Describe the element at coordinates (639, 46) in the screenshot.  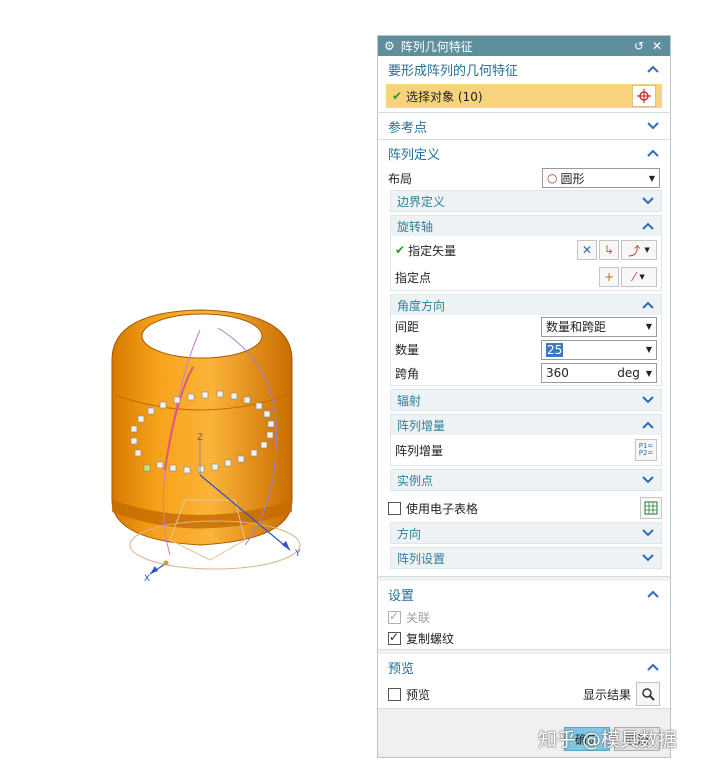
I see `reset-icon: ↺` at that location.